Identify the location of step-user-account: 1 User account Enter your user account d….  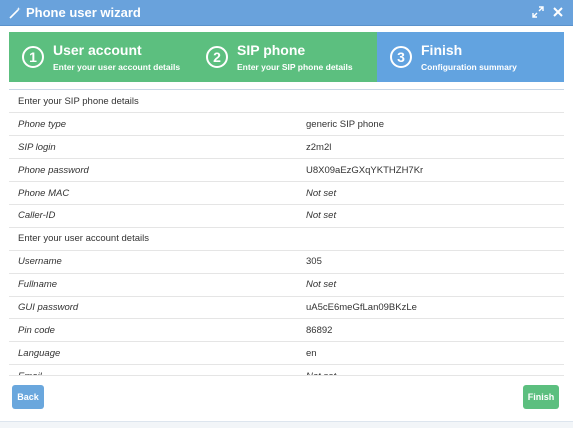
(101, 57).